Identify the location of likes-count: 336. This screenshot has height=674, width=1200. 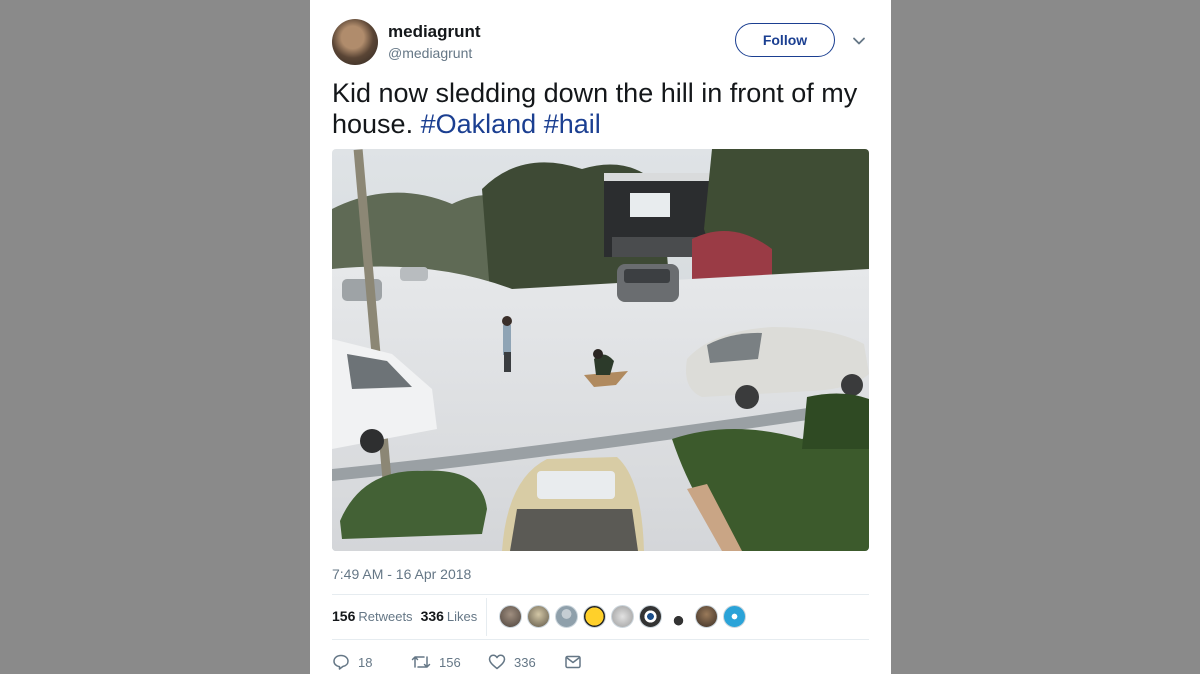
(432, 616).